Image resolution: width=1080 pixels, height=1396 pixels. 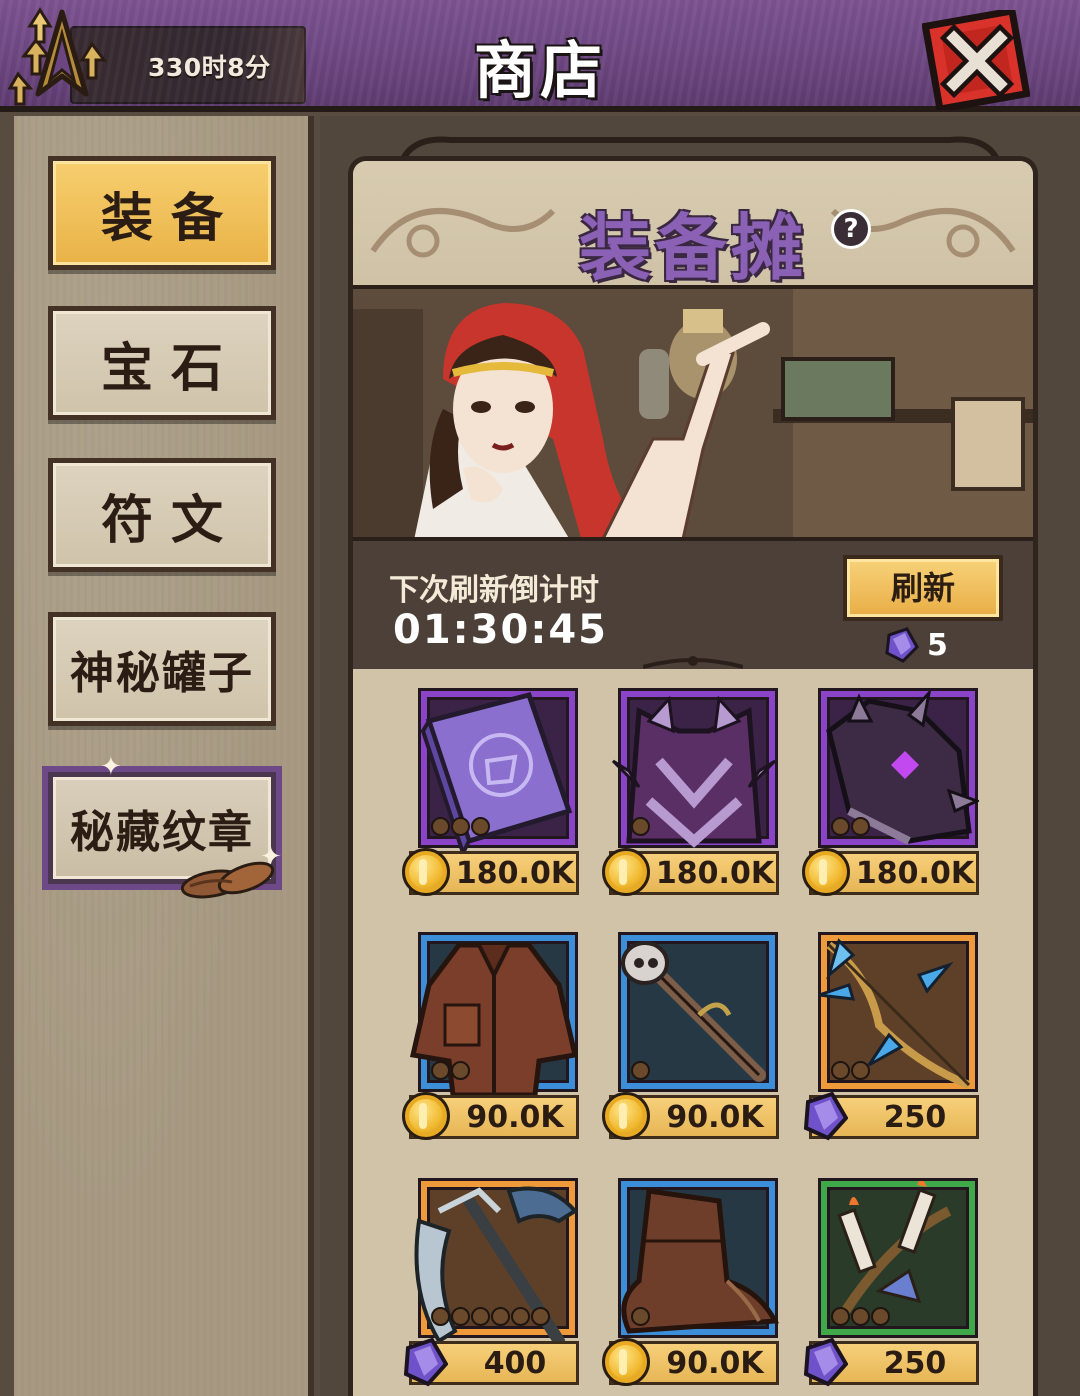 What do you see at coordinates (690, 1288) in the screenshot?
I see `shop-item-leather-boots: 90.0K` at bounding box center [690, 1288].